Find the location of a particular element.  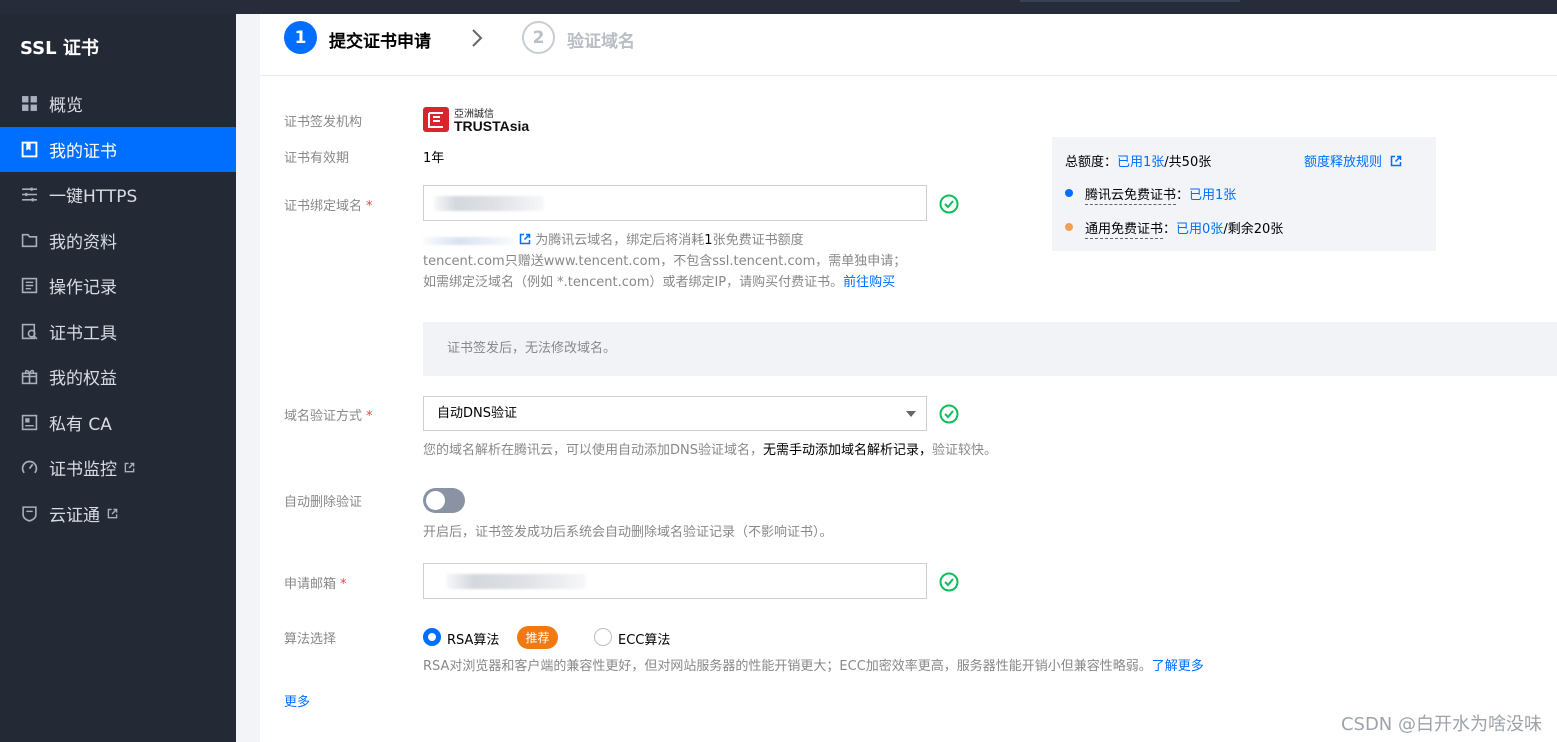

validity-value: 1年 is located at coordinates (434, 158).